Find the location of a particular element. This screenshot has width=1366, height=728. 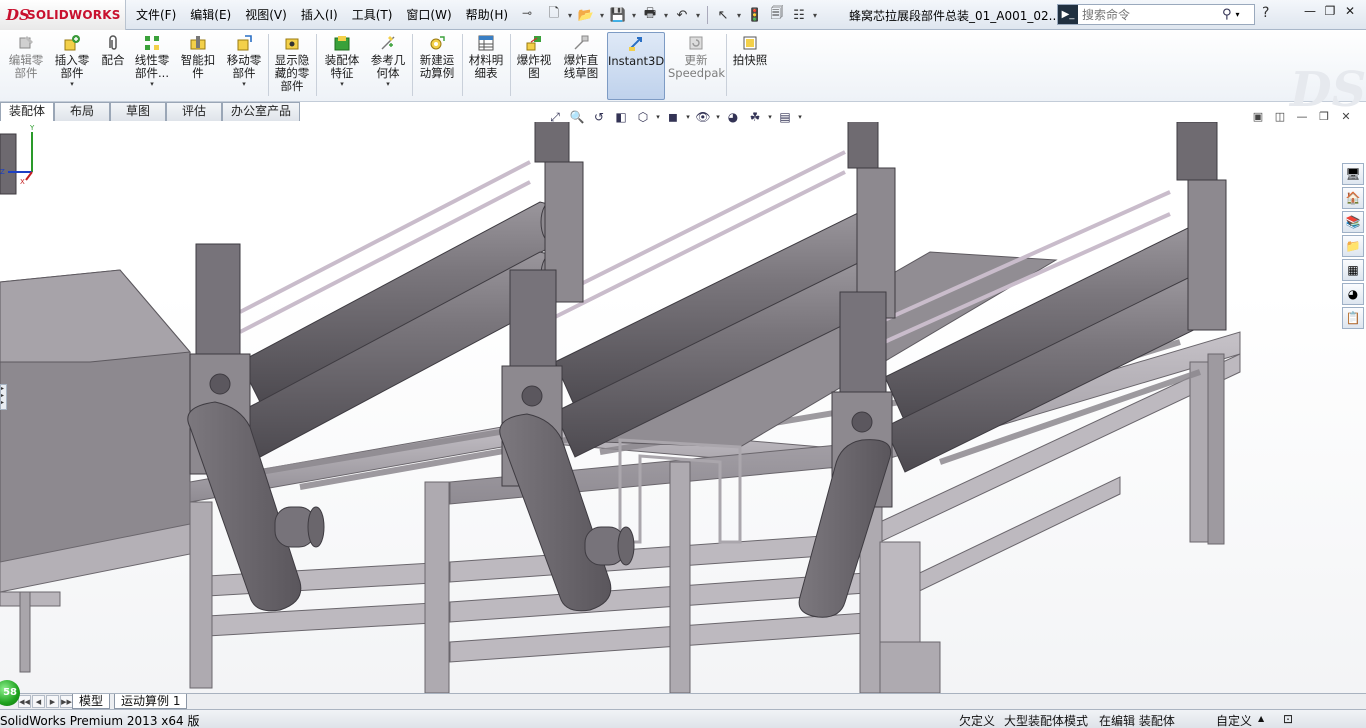

display-style-icon: ◼ is located at coordinates (673, 117).